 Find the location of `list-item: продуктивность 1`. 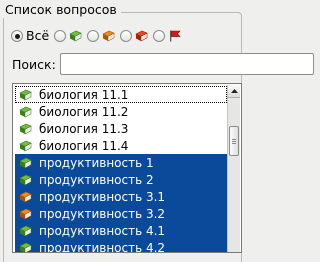

list-item: продуктивность 1 is located at coordinates (121, 162).